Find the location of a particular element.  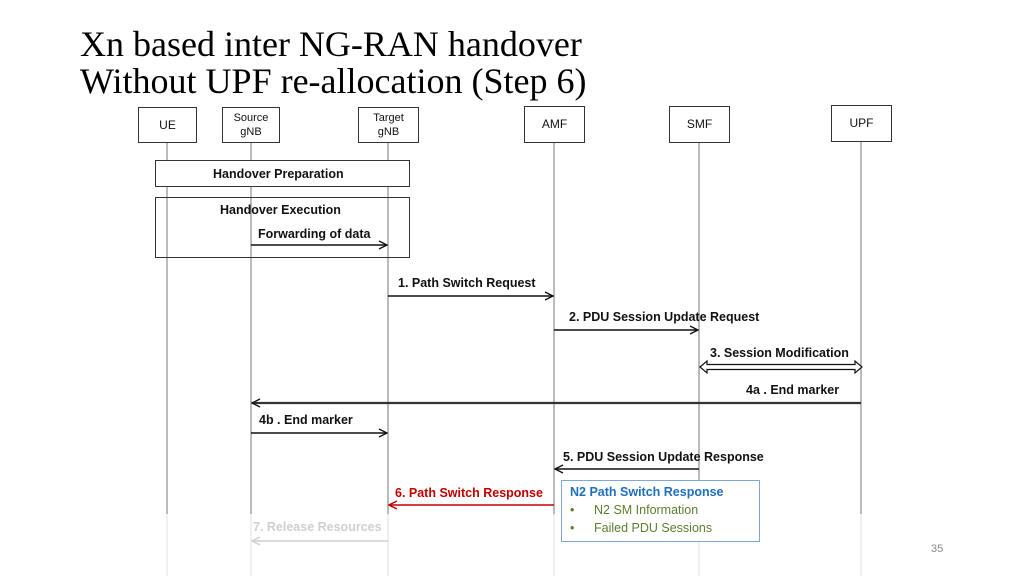

actor-ue-label: UE is located at coordinates (167, 124).